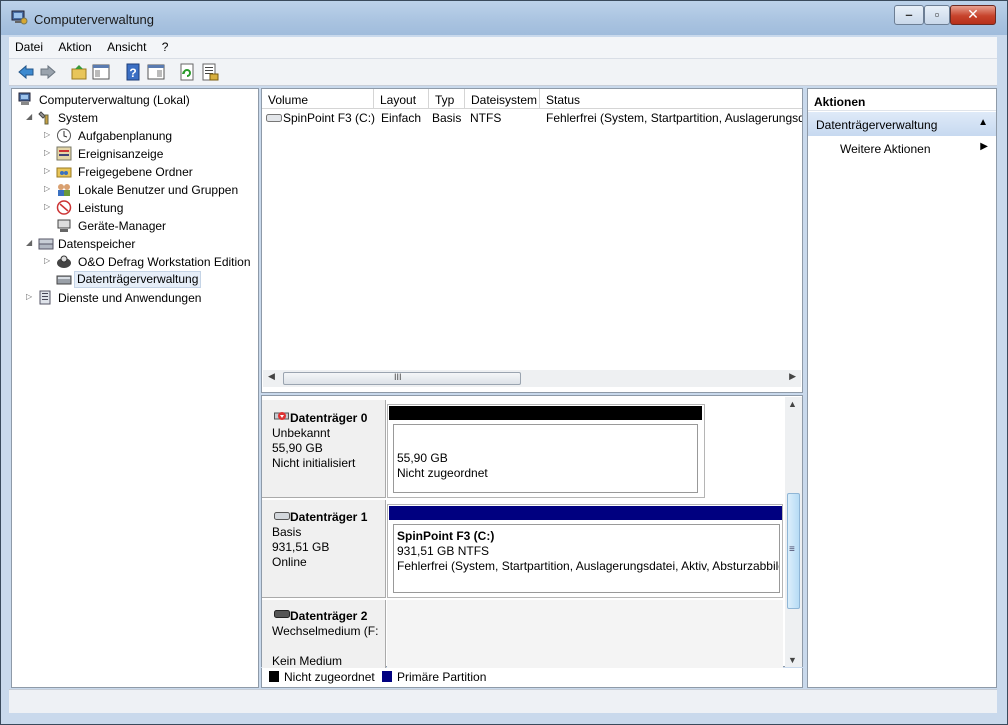  Describe the element at coordinates (64, 135) in the screenshot. I see `clock-icon` at that location.